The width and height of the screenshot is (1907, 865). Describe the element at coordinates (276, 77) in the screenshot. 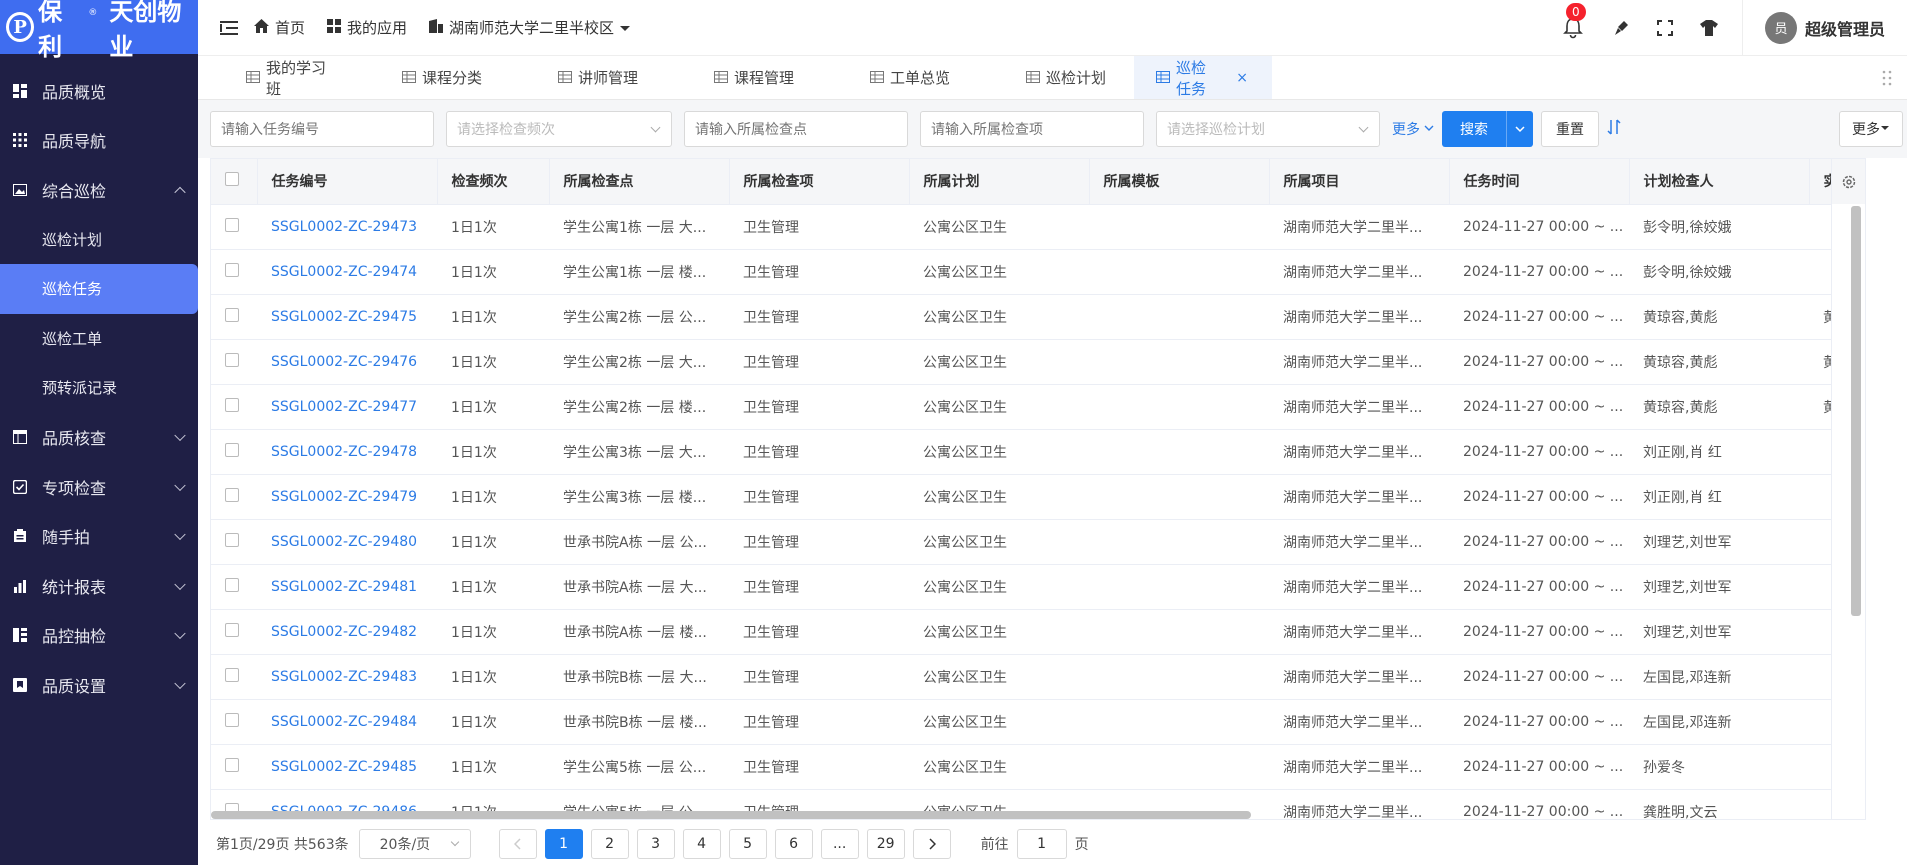

I see `tab-study-class: 我的学习班` at that location.